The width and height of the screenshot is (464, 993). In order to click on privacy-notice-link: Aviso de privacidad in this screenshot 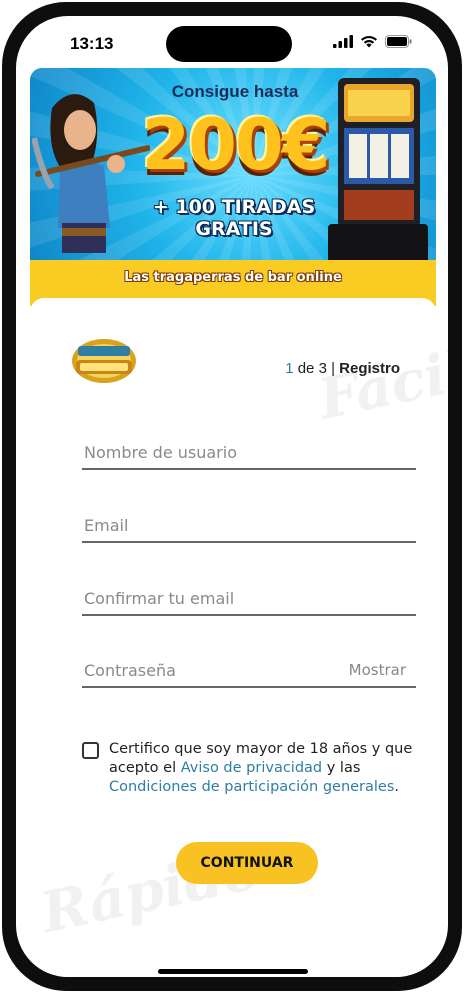, I will do `click(251, 768)`.